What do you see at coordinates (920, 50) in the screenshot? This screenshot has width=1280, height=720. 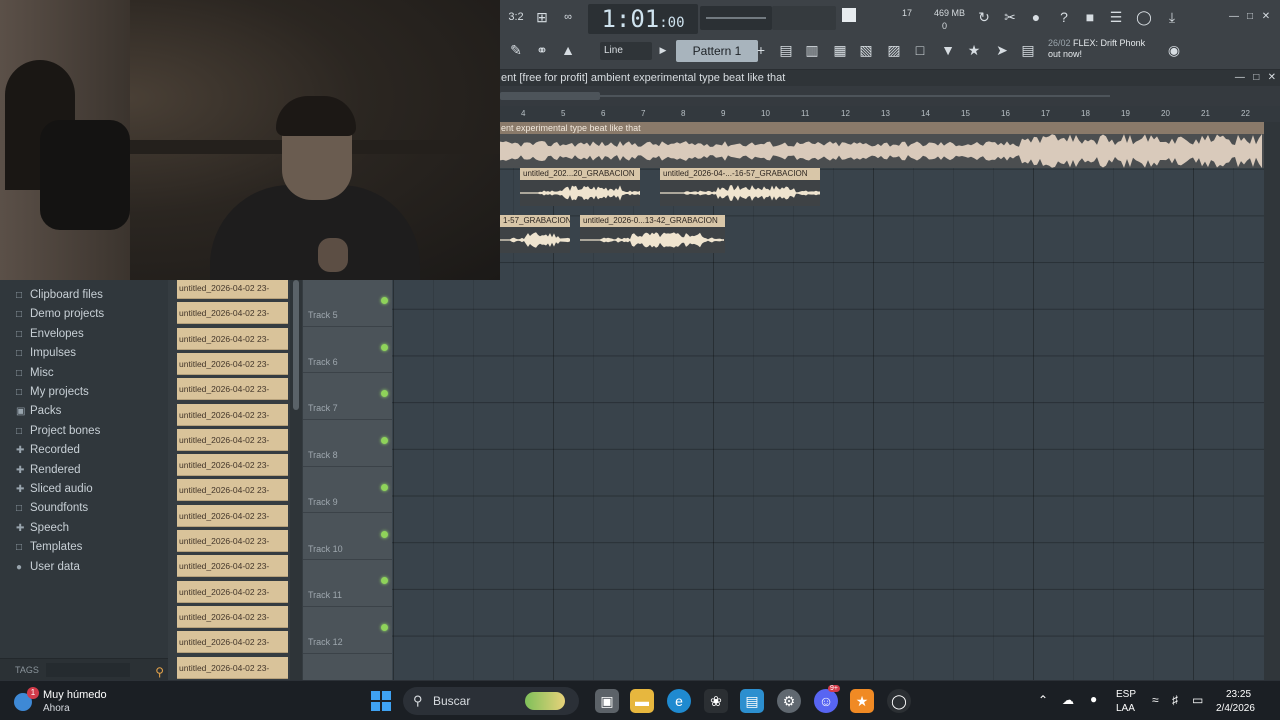 I see `file-icon: □` at bounding box center [920, 50].